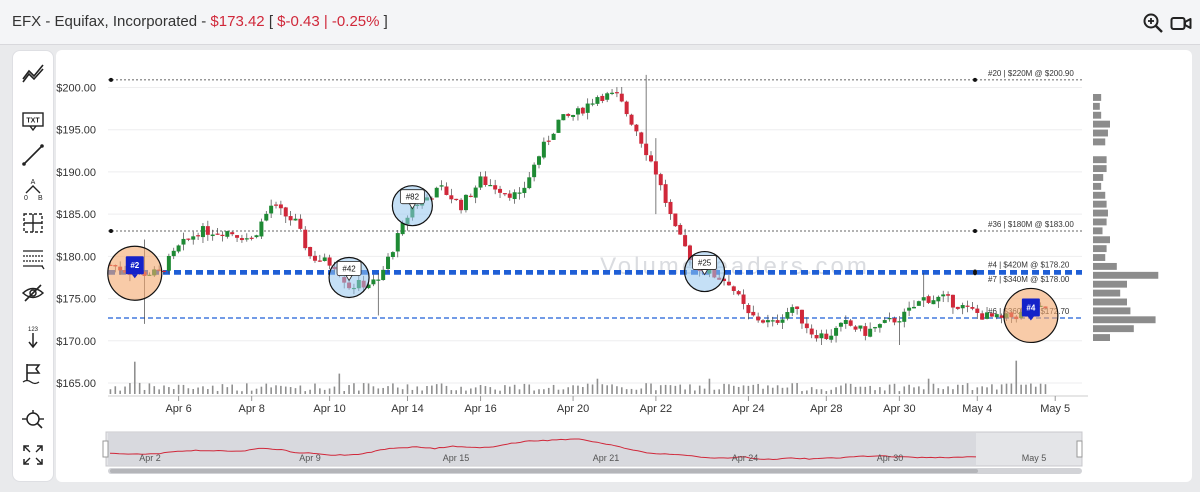 The height and width of the screenshot is (492, 1200). What do you see at coordinates (310, 458) in the screenshot?
I see `navigator-label: Apr 9` at bounding box center [310, 458].